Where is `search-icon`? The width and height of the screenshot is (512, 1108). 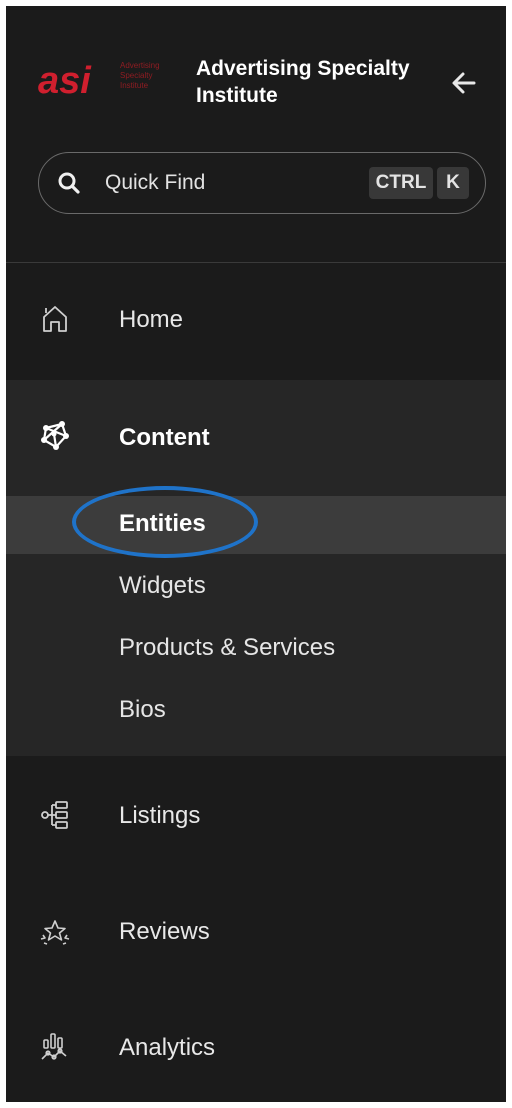
search-icon is located at coordinates (69, 183).